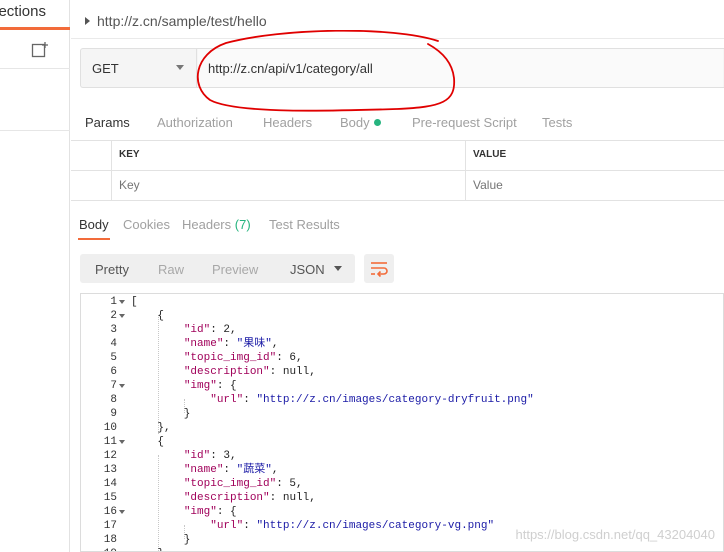  Describe the element at coordinates (107, 122) in the screenshot. I see `tab-params: Params` at that location.